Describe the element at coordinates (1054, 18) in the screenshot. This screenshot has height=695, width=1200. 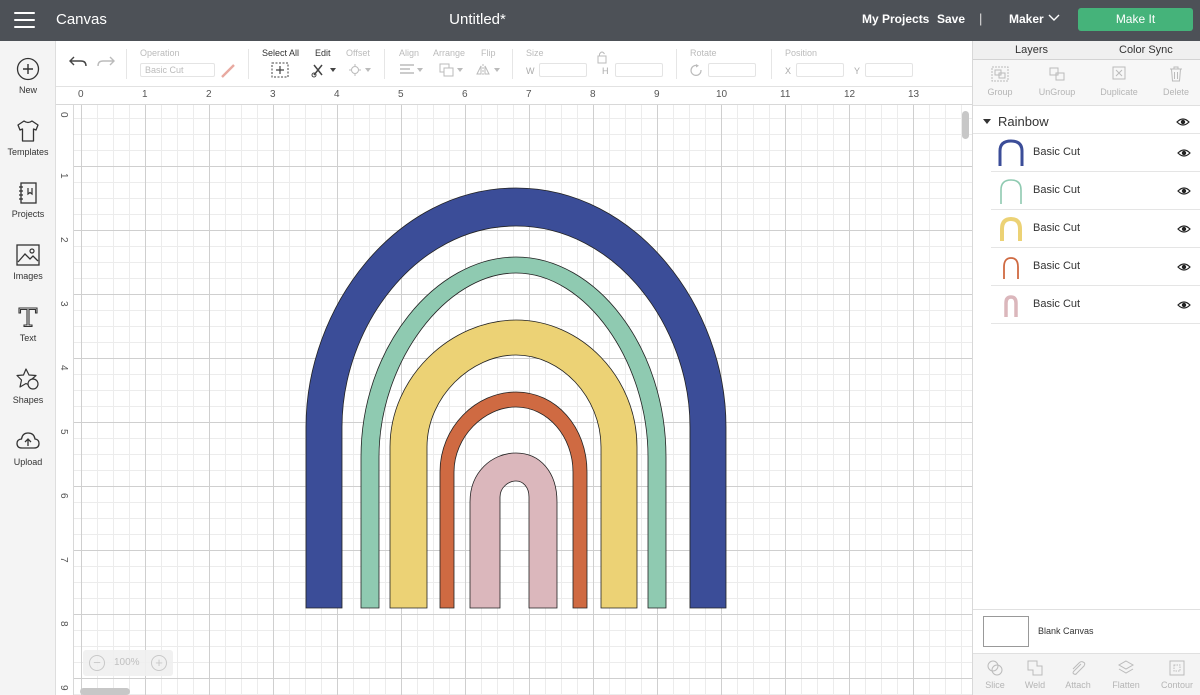
I see `chevron-down-icon` at that location.